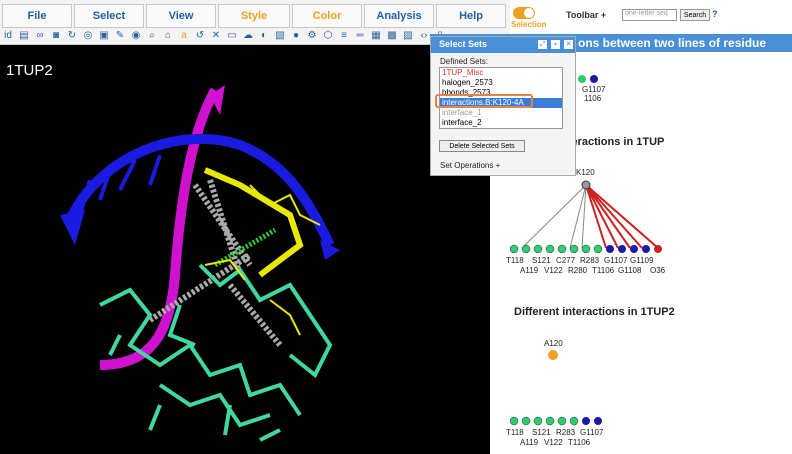 This screenshot has width=792, height=454. Describe the element at coordinates (280, 35) in the screenshot. I see `cube-icon: ▧` at that location.